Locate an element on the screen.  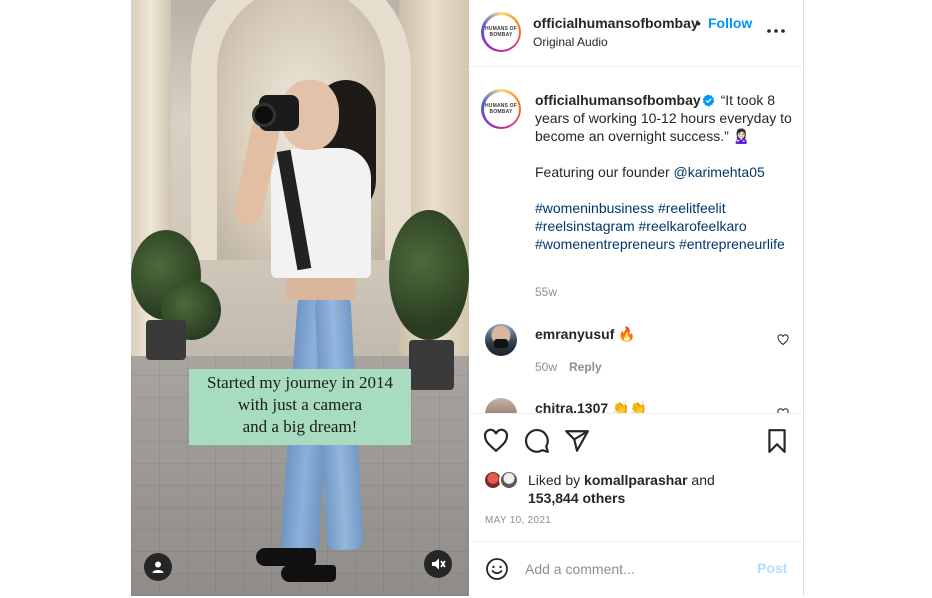
mention-link: @karimehta05 is located at coordinates (719, 172).